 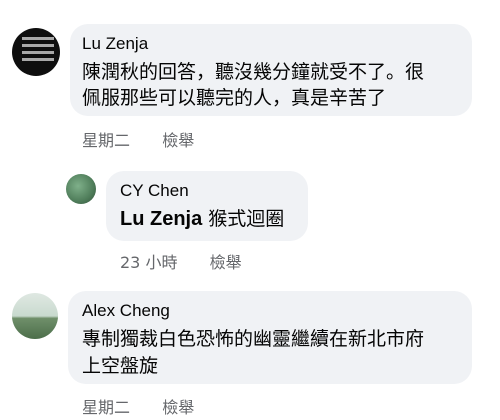 I want to click on mention-link: Lu Zenja, so click(x=161, y=219).